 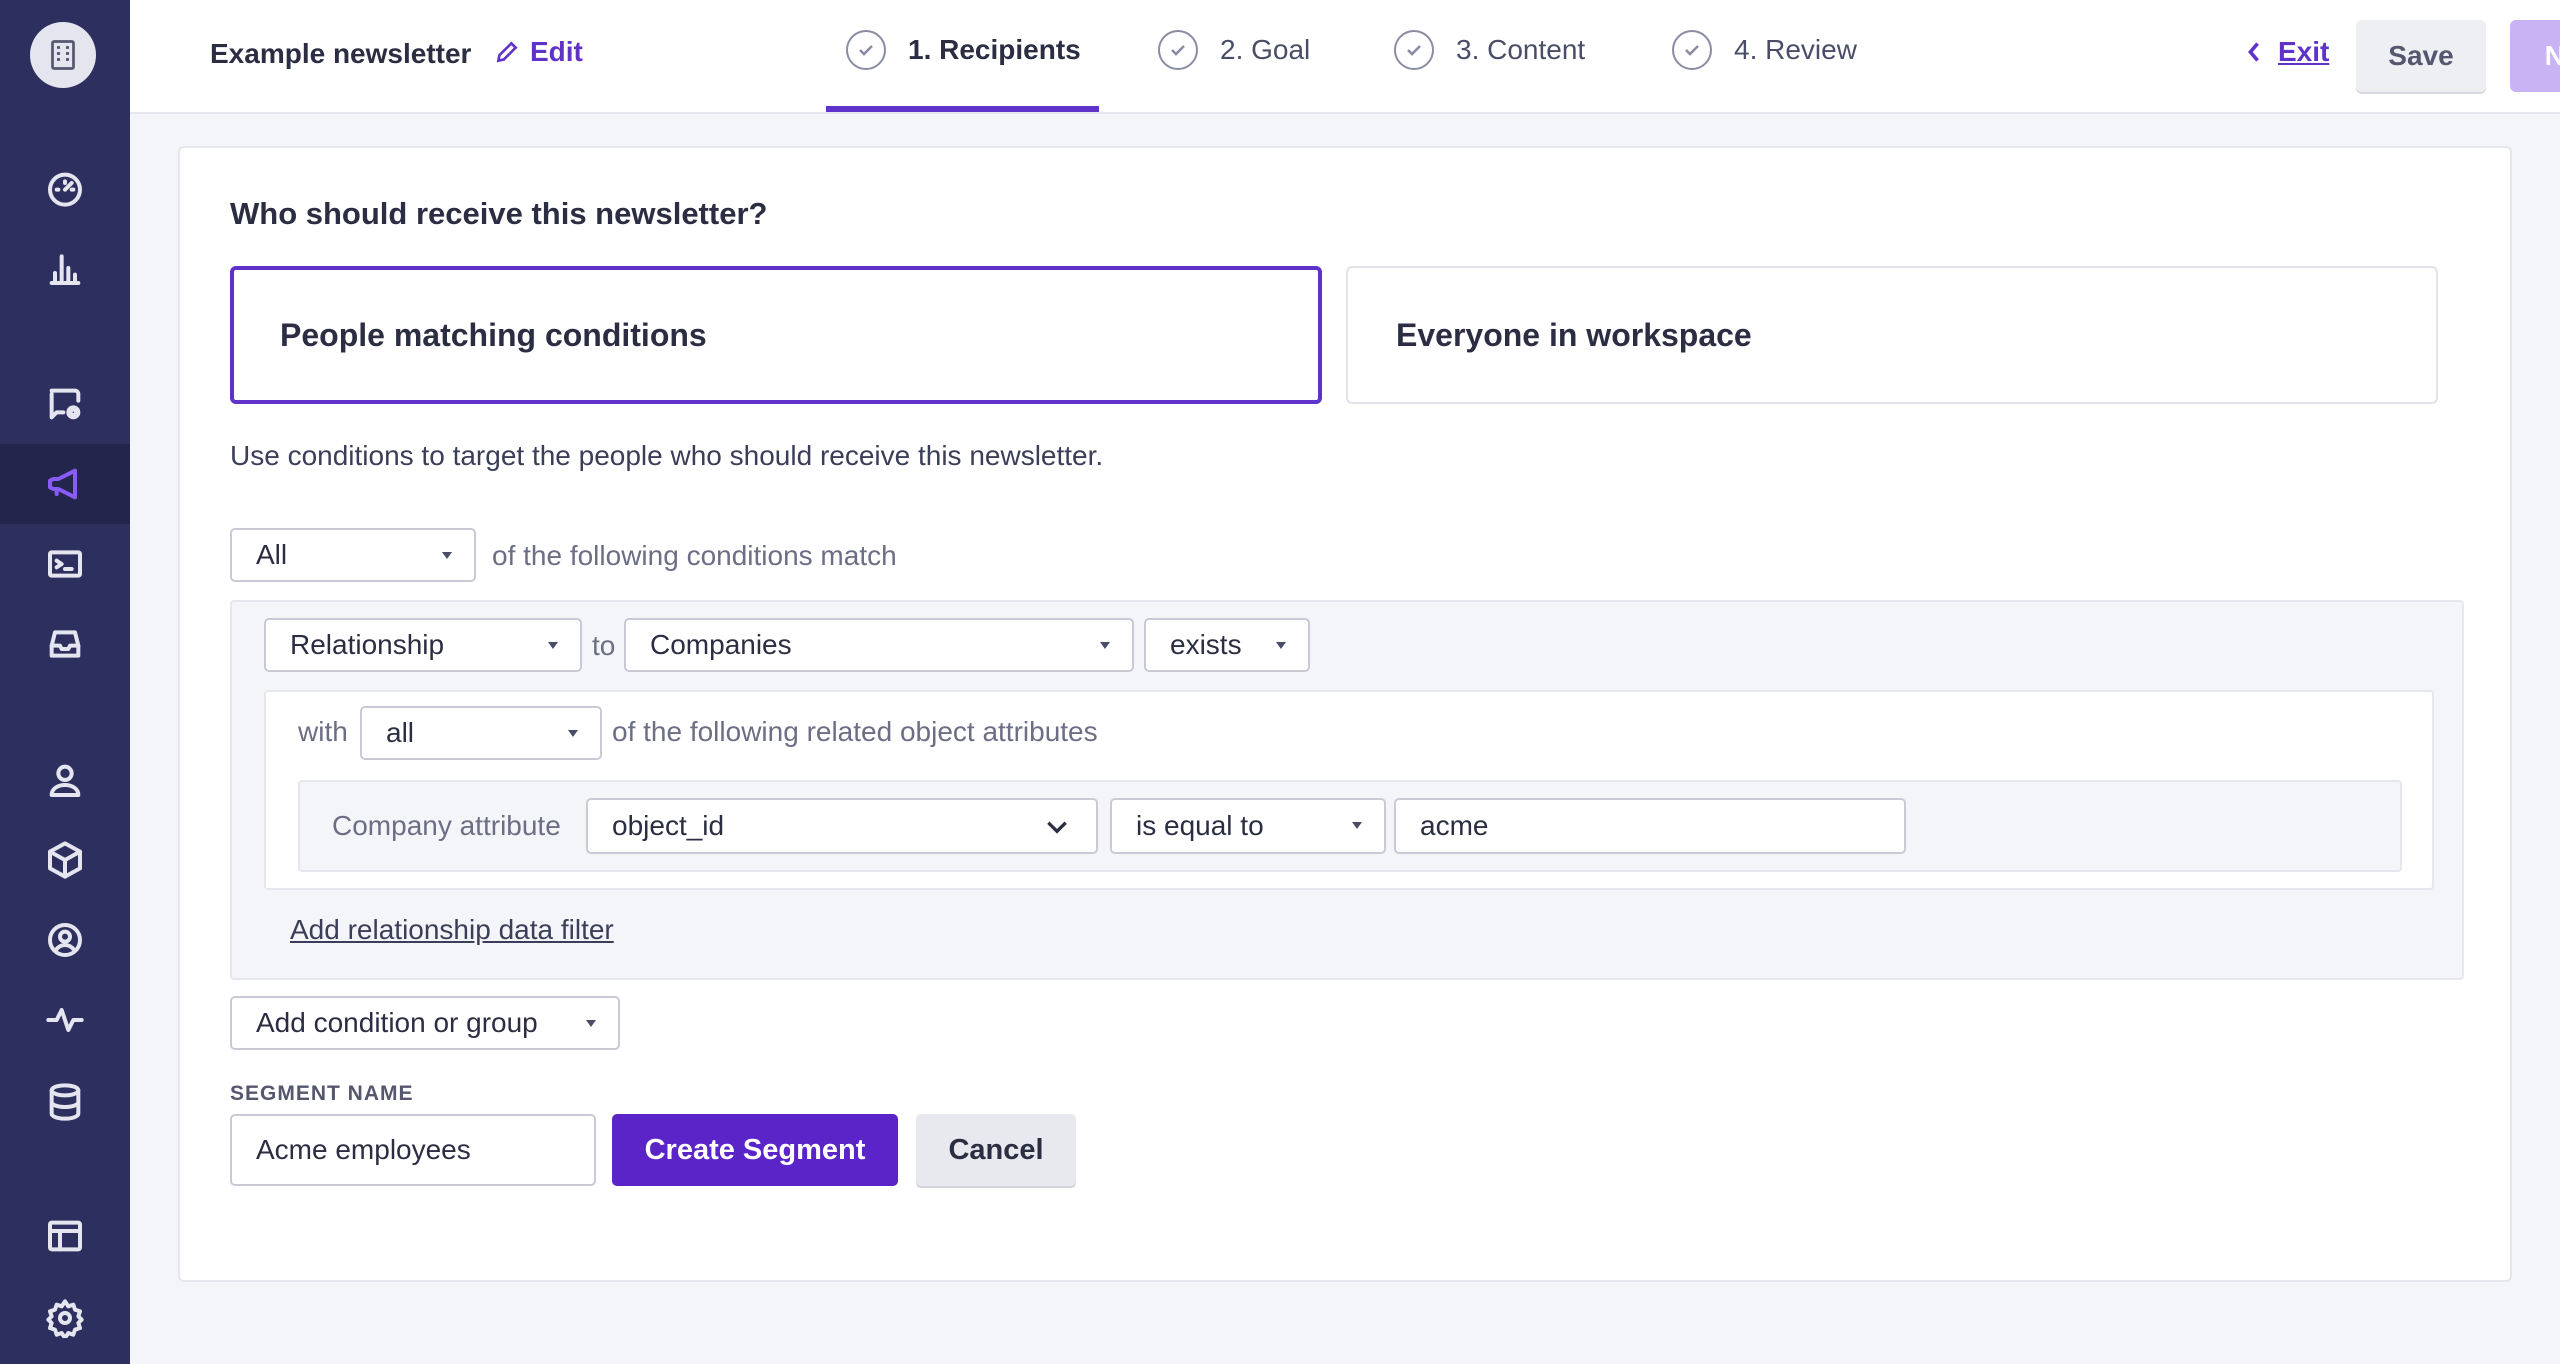 What do you see at coordinates (65, 484) in the screenshot?
I see `megaphone-icon` at bounding box center [65, 484].